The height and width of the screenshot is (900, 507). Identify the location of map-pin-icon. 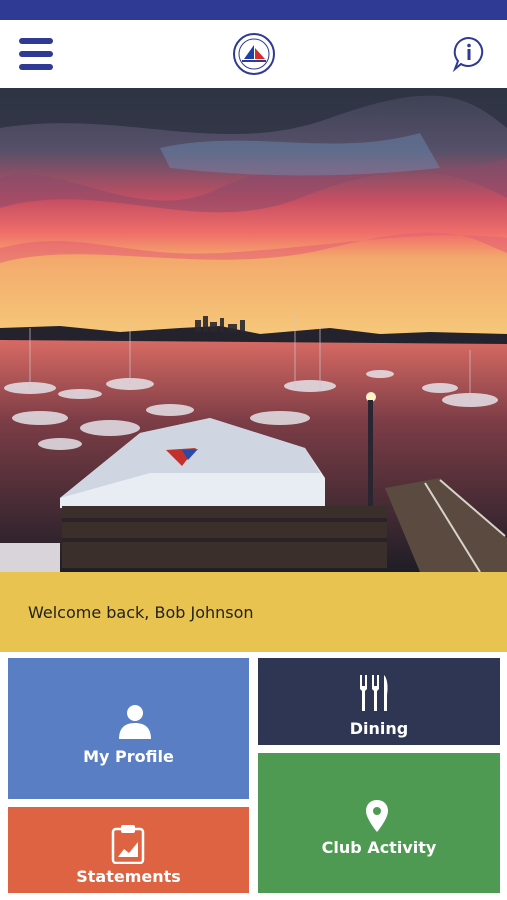
(377, 816).